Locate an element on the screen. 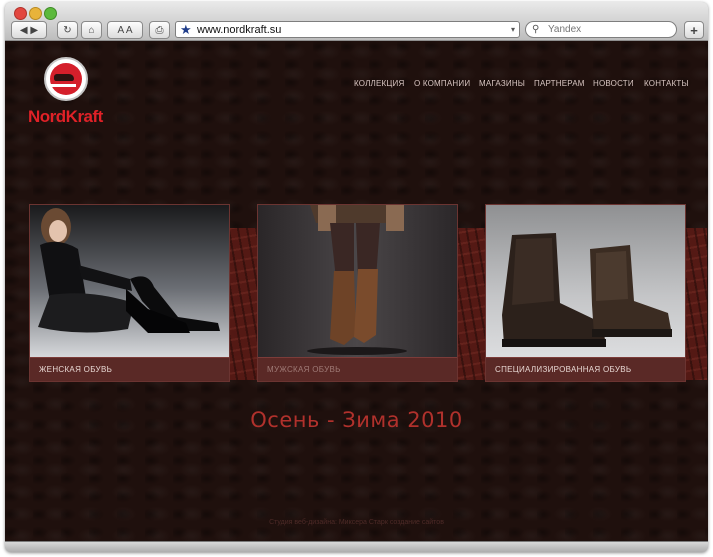 The height and width of the screenshot is (557, 713). site-logo: NordKraft is located at coordinates (68, 95).